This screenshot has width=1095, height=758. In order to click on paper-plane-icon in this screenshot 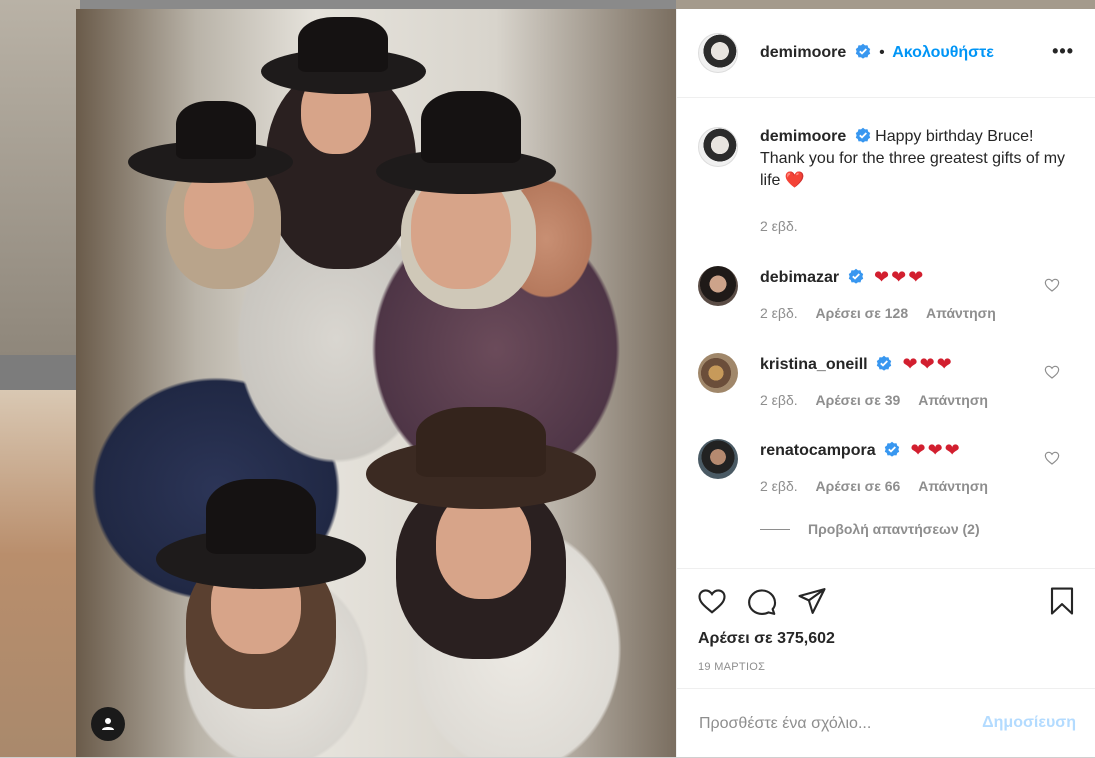, I will do `click(812, 601)`.